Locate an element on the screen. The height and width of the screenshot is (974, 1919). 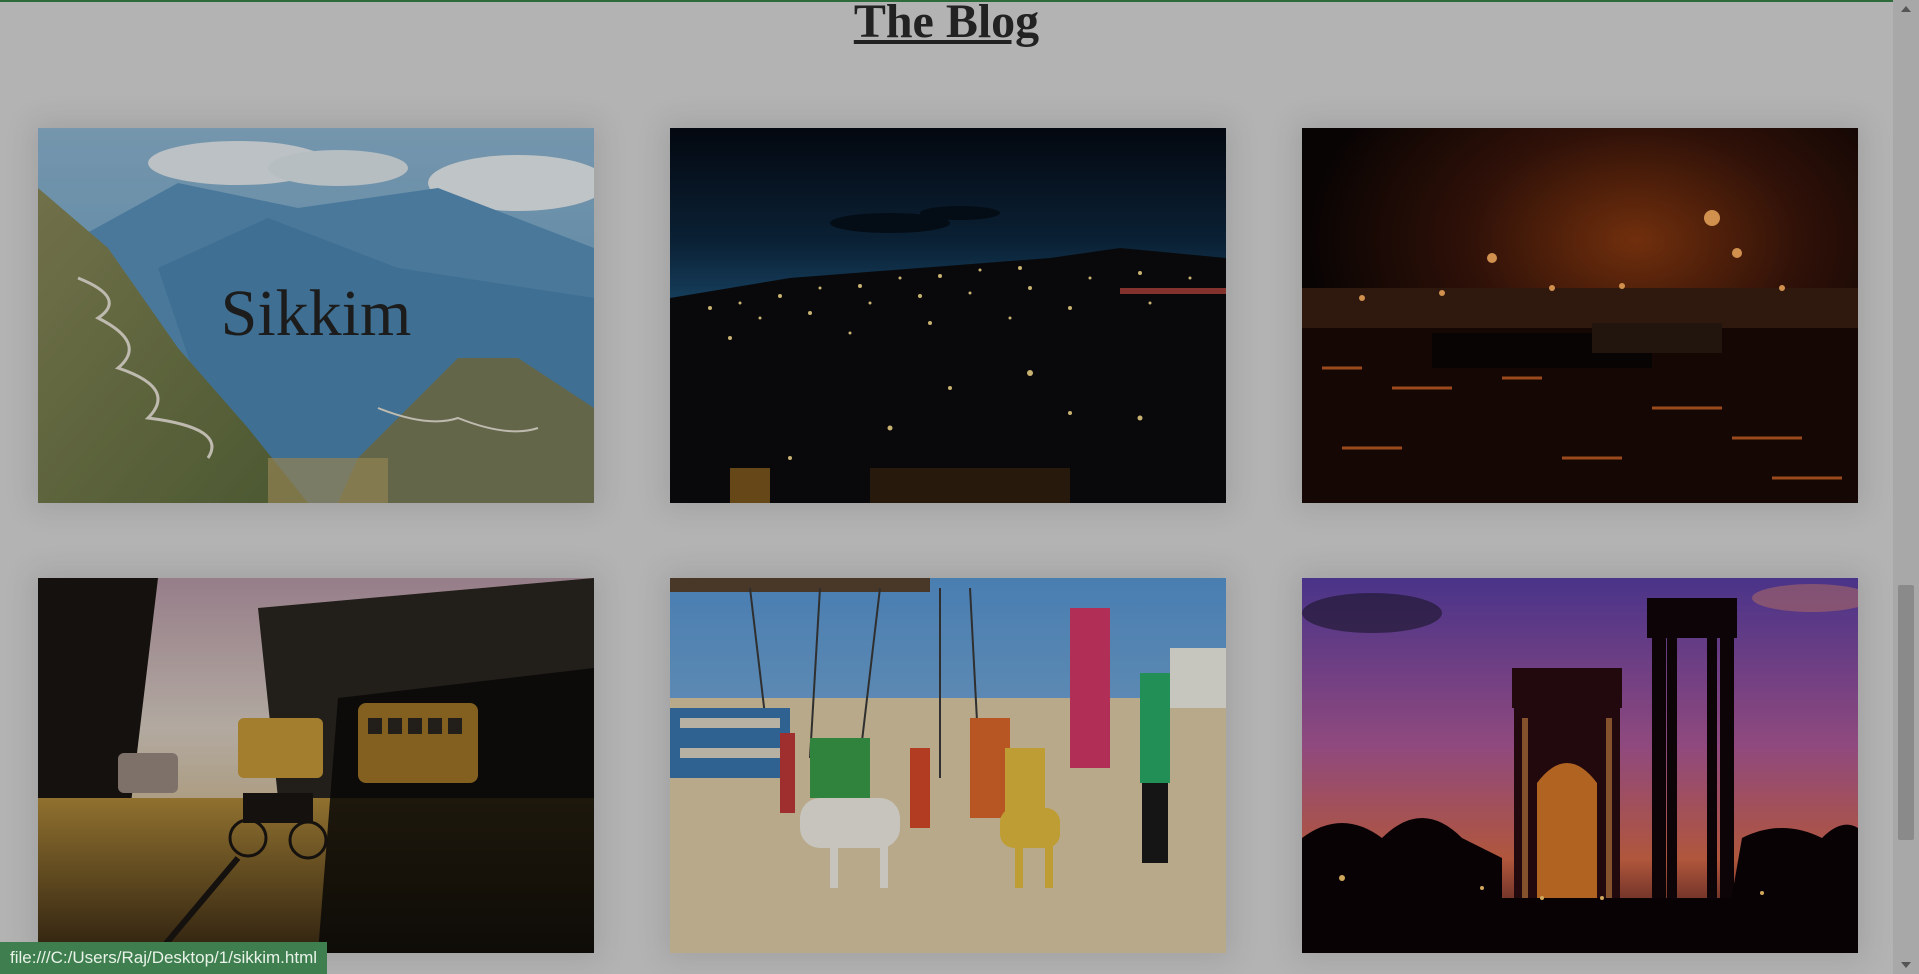
scrollbar-thumb is located at coordinates (1906, 712).